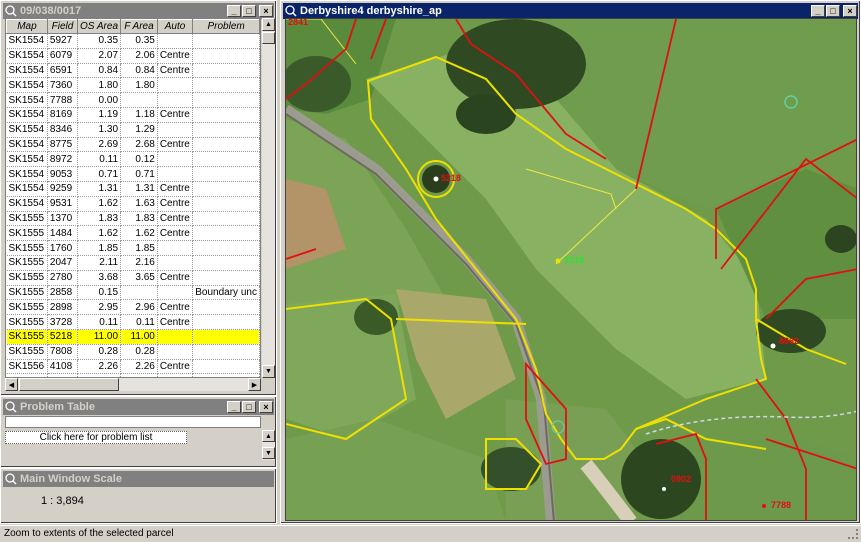 The image size is (861, 542). I want to click on status-bar: Zoom to extents of the selected parcel, so click(430, 533).